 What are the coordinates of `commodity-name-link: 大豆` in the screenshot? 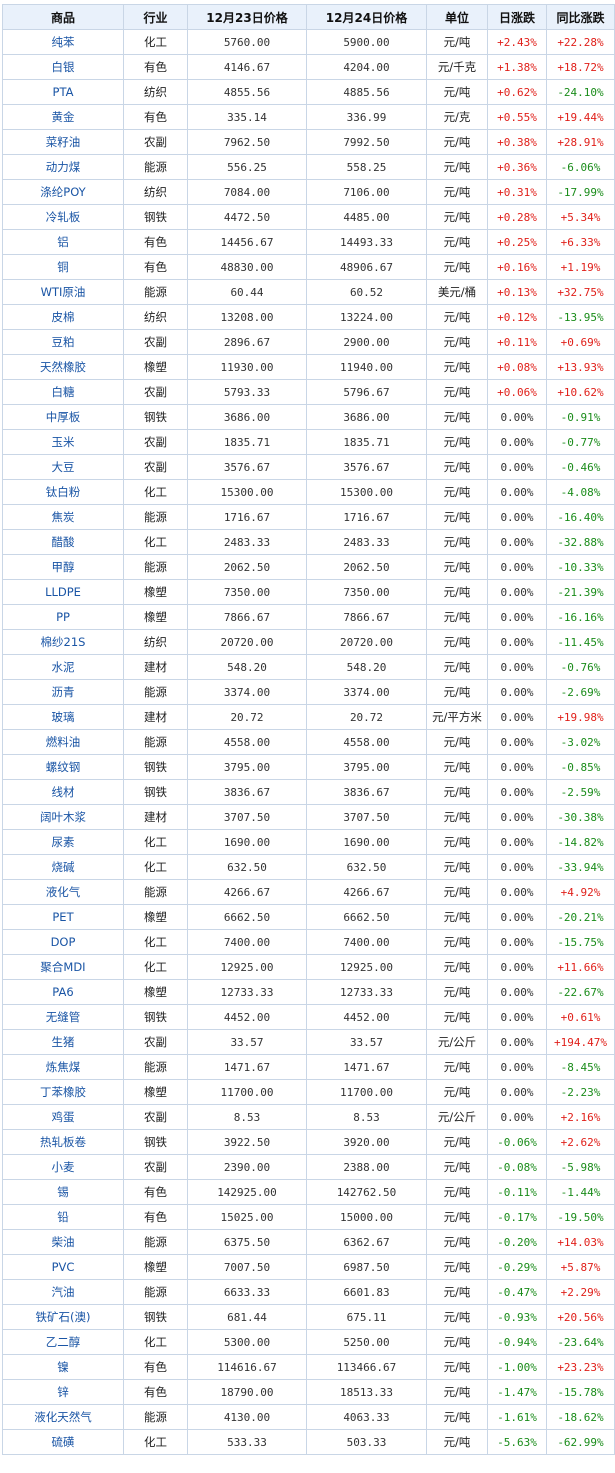 It's located at (63, 467).